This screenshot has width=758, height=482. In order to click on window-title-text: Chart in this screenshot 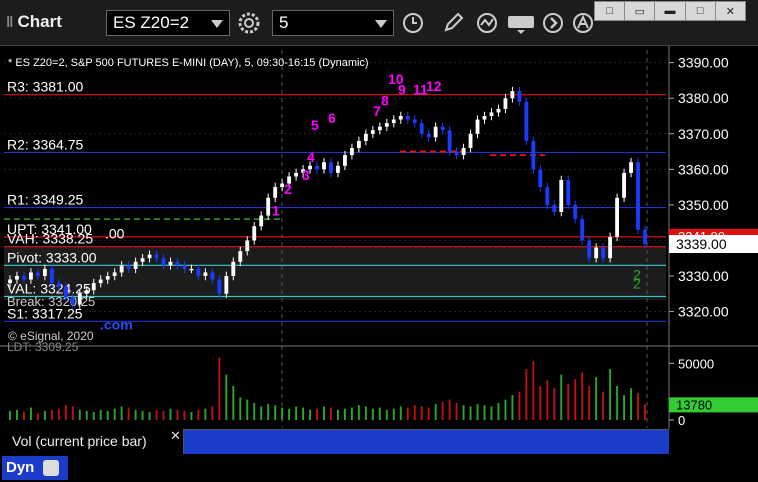, I will do `click(39, 21)`.